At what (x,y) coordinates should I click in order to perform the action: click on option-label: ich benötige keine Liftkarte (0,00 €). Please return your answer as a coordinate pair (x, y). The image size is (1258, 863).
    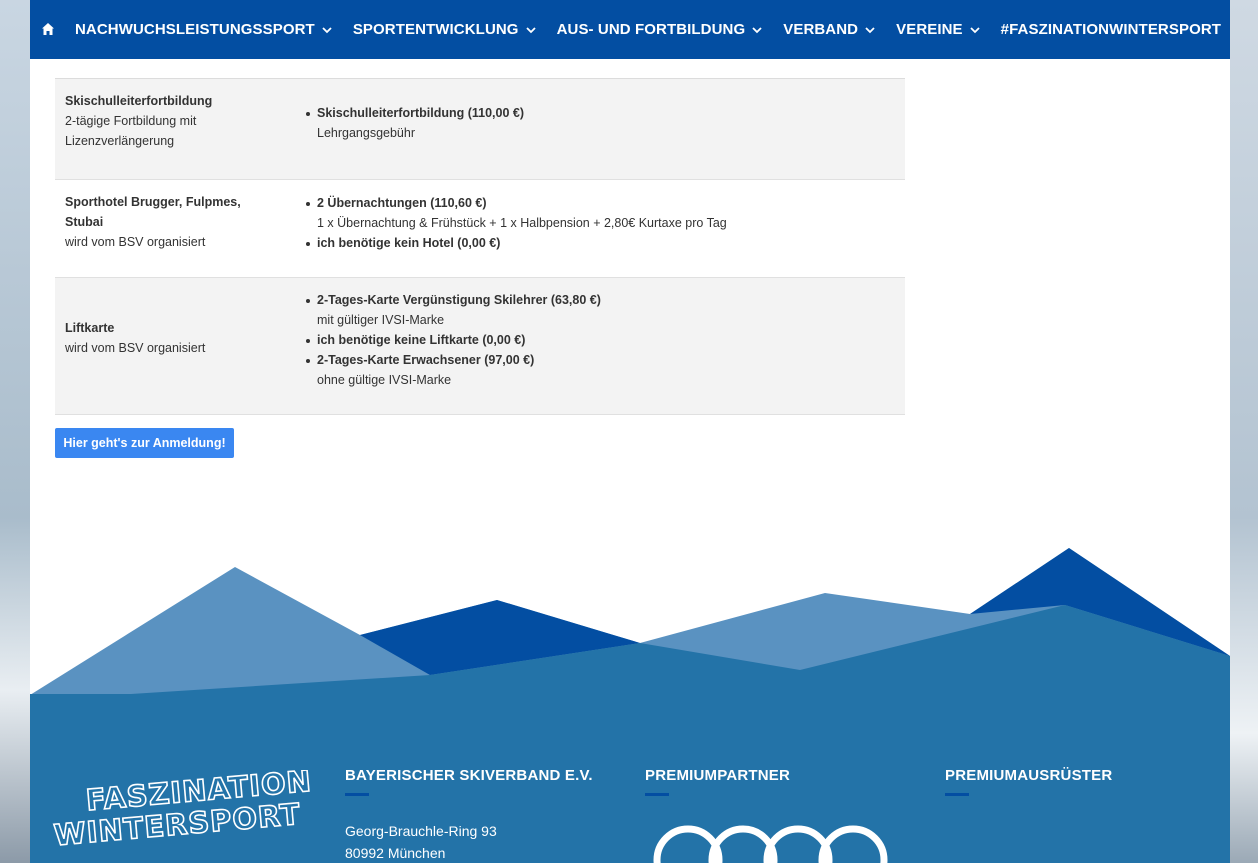
    Looking at the image, I should click on (421, 340).